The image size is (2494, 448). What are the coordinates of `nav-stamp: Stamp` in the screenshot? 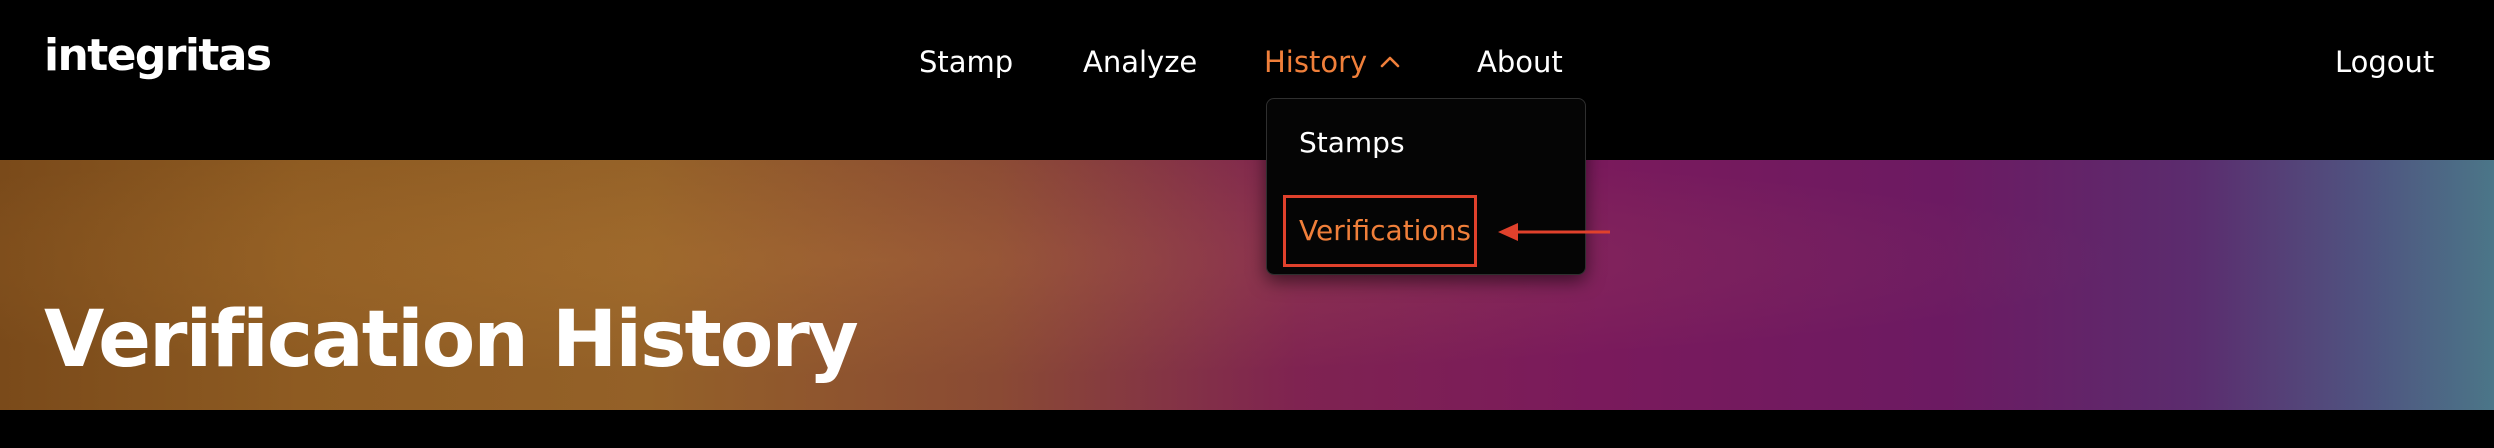 It's located at (966, 62).